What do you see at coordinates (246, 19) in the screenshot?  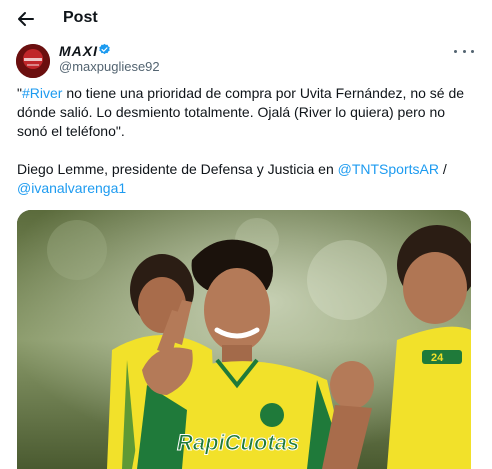 I see `top-bar: Post` at bounding box center [246, 19].